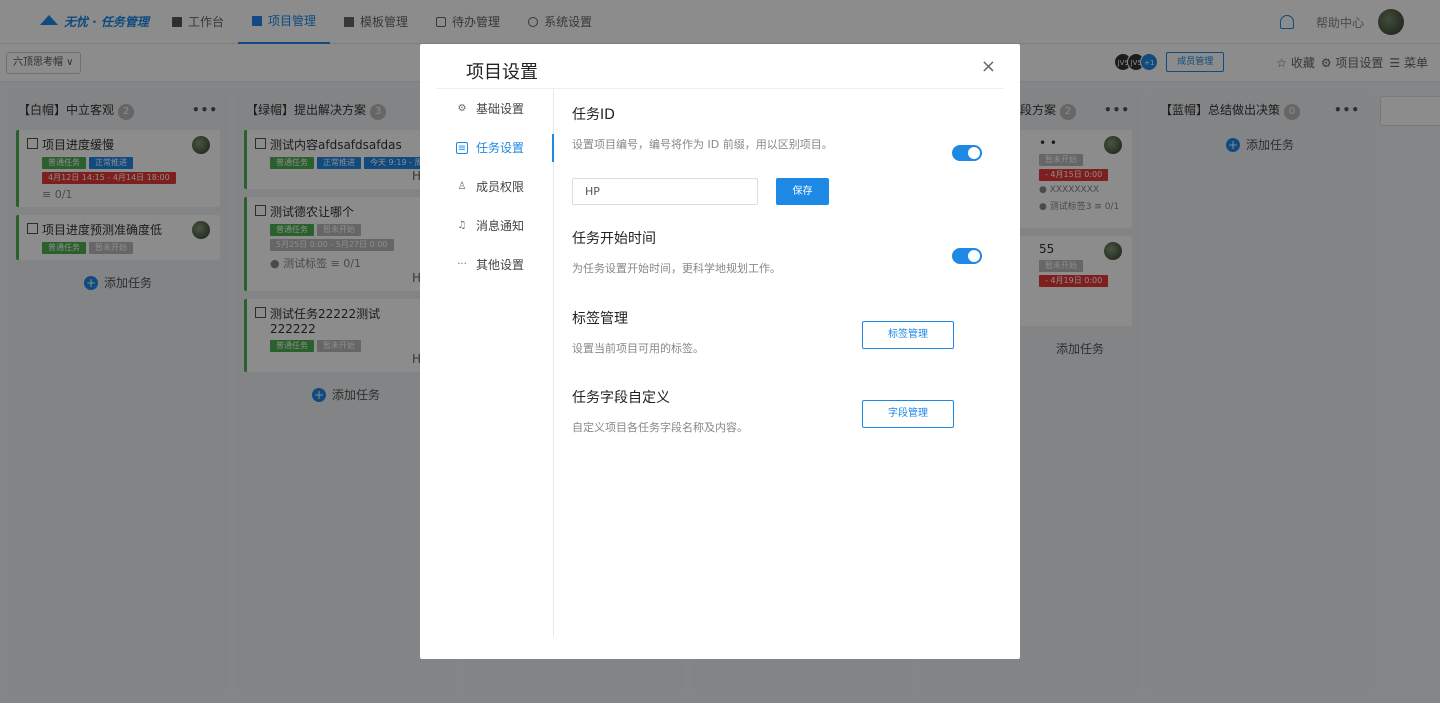 Image resolution: width=1440 pixels, height=703 pixels. Describe the element at coordinates (462, 186) in the screenshot. I see `user-icon: ♙` at that location.